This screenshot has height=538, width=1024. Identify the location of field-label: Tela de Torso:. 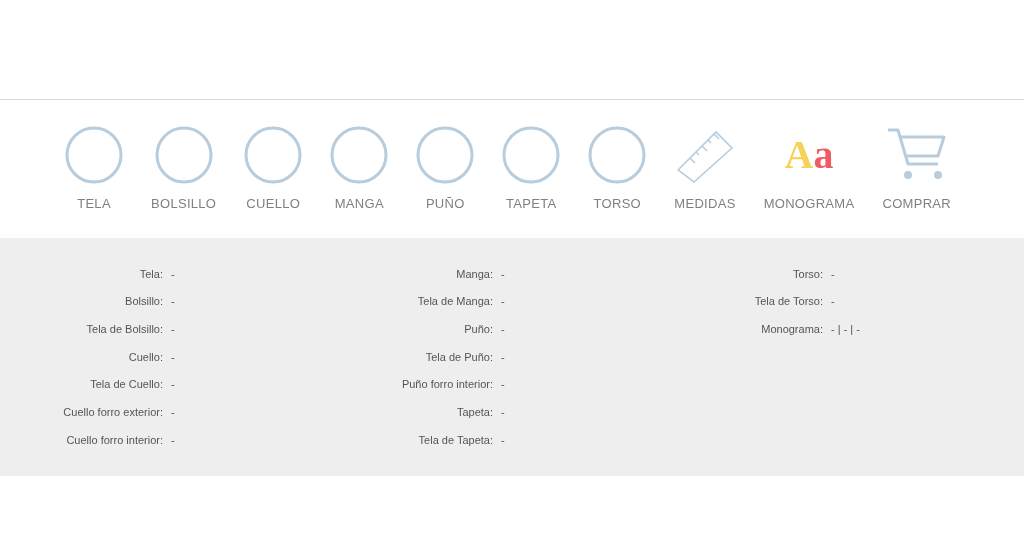
(788, 302).